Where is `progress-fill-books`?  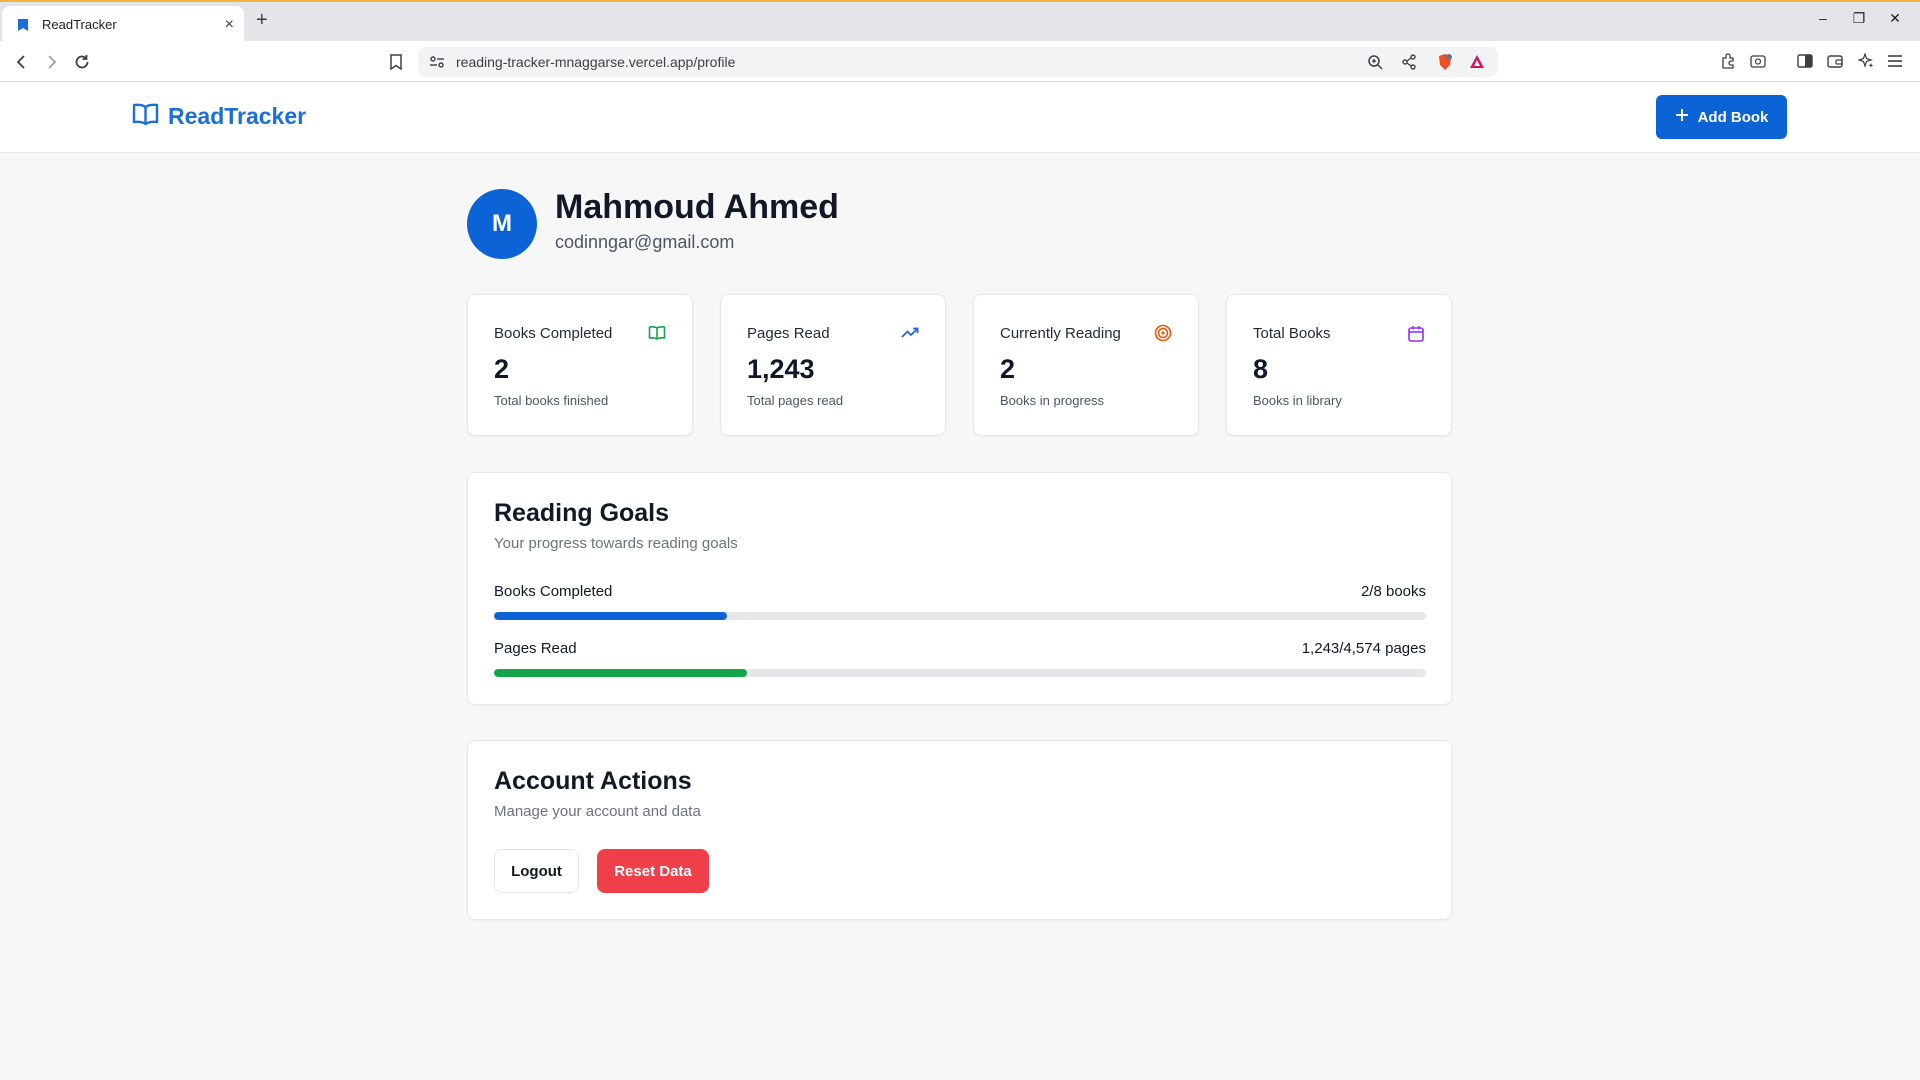 progress-fill-books is located at coordinates (610, 616).